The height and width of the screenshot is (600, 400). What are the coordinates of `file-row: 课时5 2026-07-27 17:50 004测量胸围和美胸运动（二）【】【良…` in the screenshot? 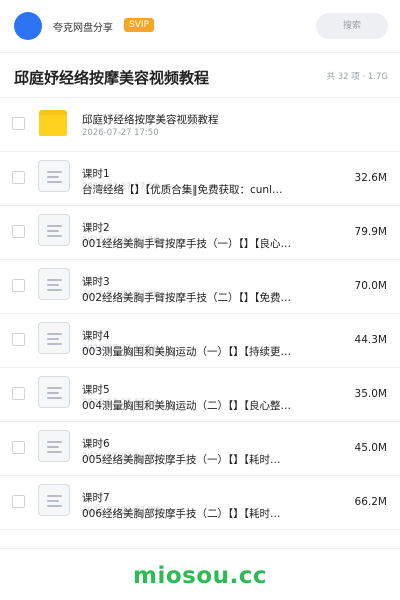 It's located at (200, 395).